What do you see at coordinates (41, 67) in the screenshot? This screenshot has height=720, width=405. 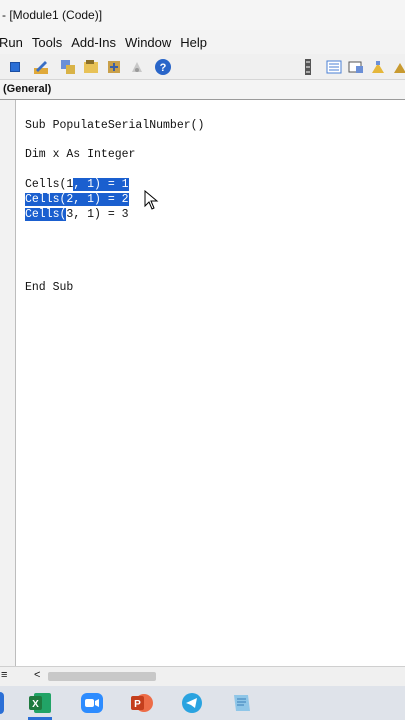 I see `design-mode-icon` at bounding box center [41, 67].